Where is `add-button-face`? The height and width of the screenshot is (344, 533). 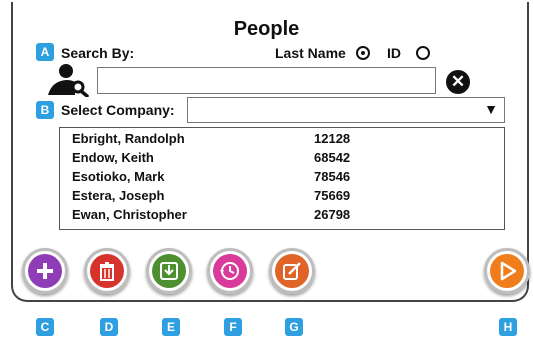 add-button-face is located at coordinates (45, 271).